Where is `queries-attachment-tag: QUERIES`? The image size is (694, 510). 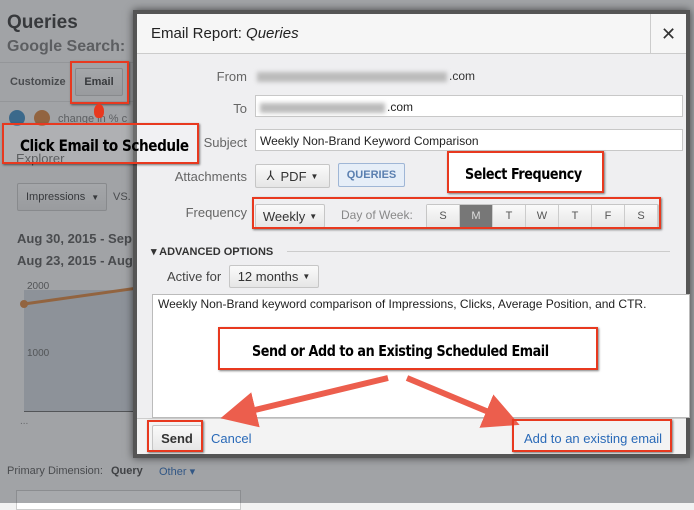
queries-attachment-tag: QUERIES is located at coordinates (371, 175).